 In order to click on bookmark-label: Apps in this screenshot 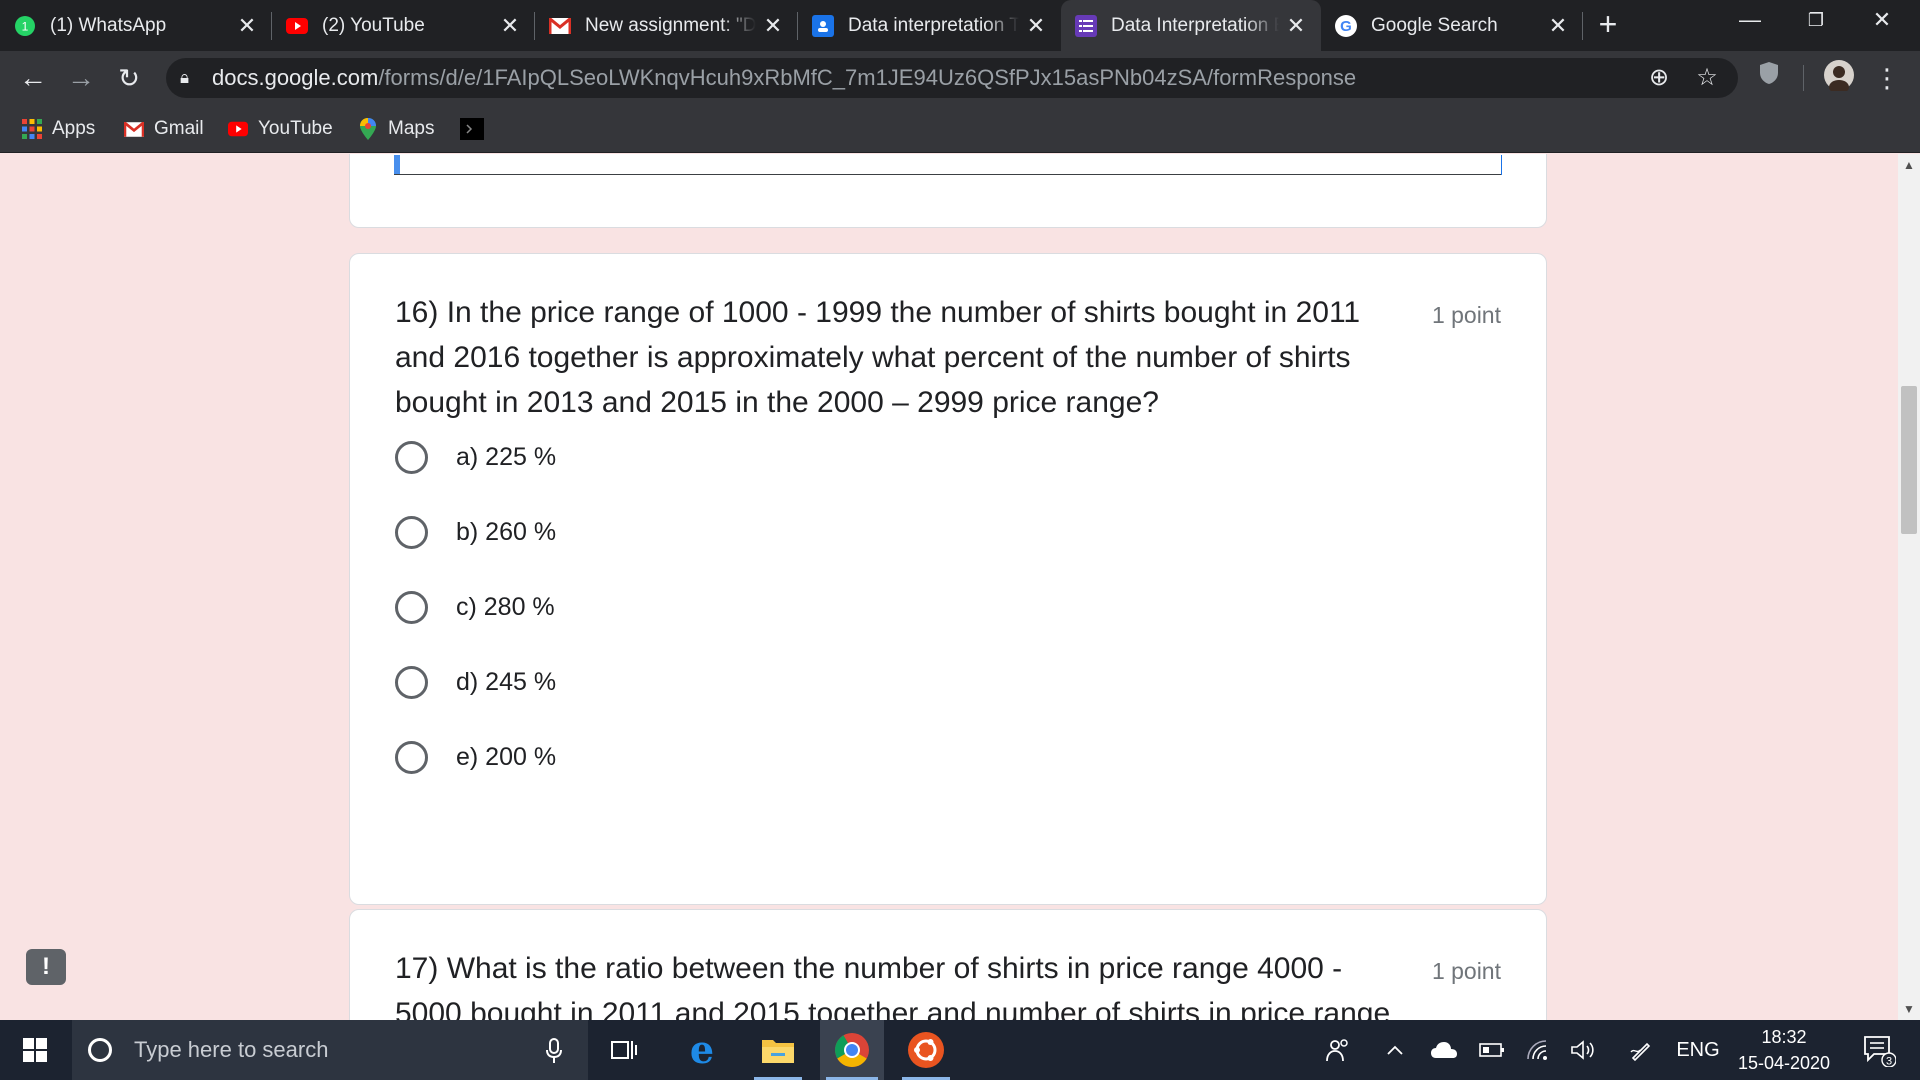, I will do `click(74, 128)`.